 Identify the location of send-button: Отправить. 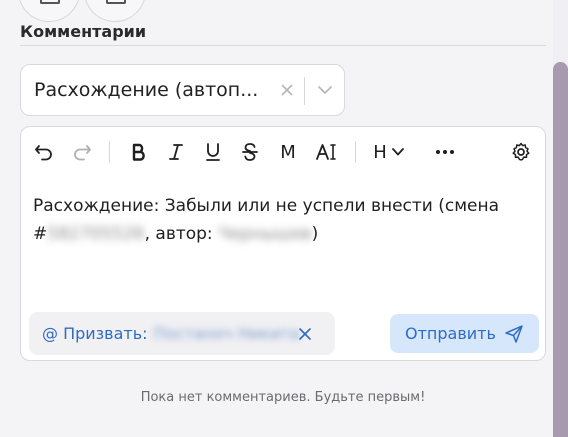
(464, 333).